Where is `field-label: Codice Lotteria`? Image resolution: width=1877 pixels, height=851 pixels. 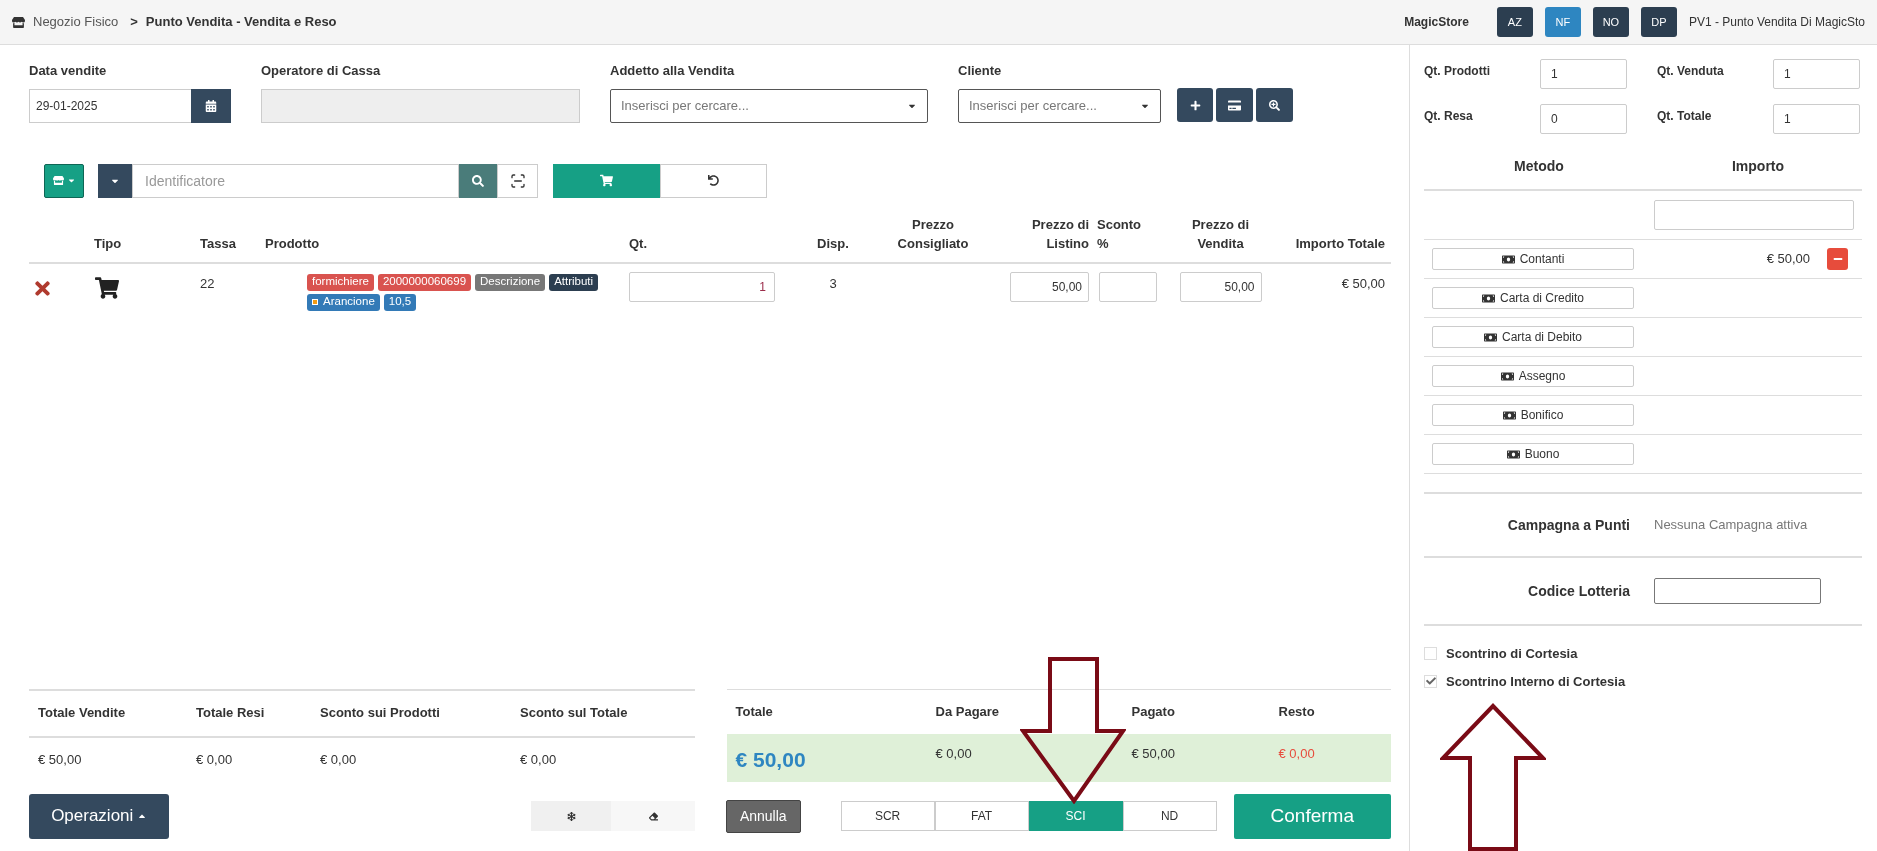
field-label: Codice Lotteria is located at coordinates (1579, 591).